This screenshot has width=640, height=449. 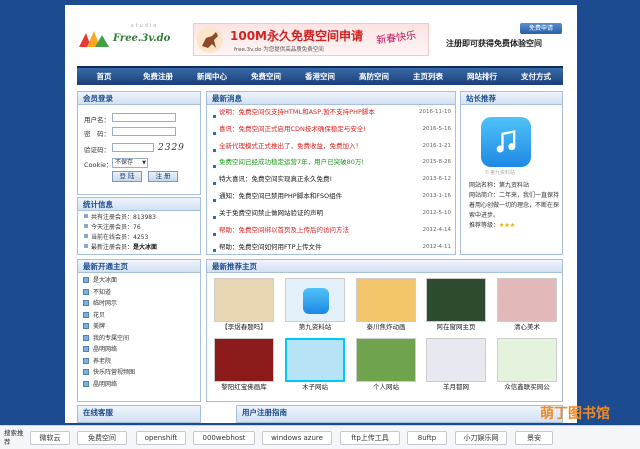 I want to click on recommended-site-image, so click(x=506, y=142).